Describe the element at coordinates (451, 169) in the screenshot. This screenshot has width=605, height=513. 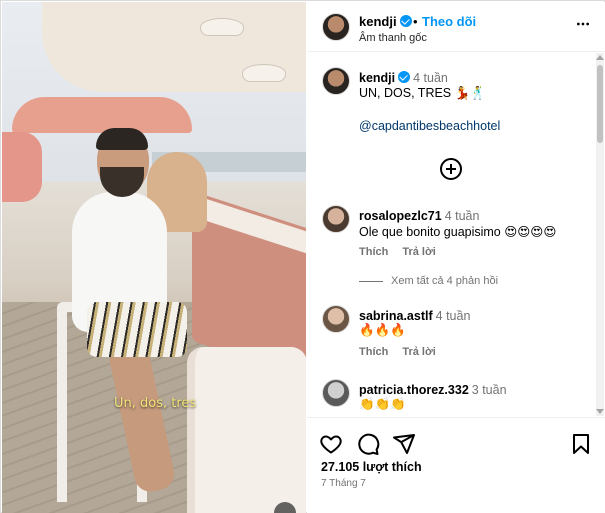
I see `add-circle-icon` at that location.